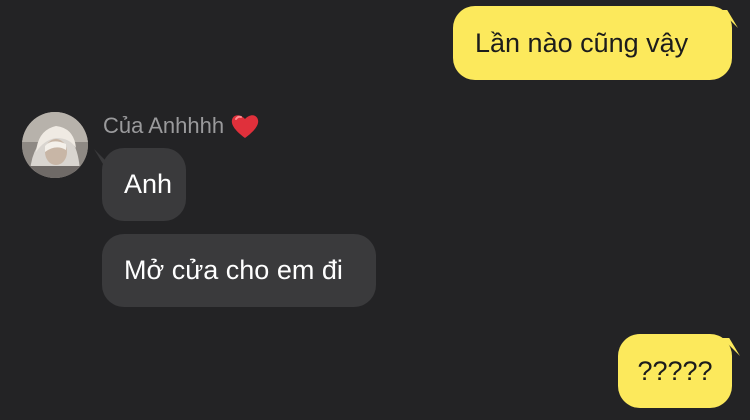 This screenshot has height=420, width=750. I want to click on sender-header: Của Anhhhh, so click(181, 126).